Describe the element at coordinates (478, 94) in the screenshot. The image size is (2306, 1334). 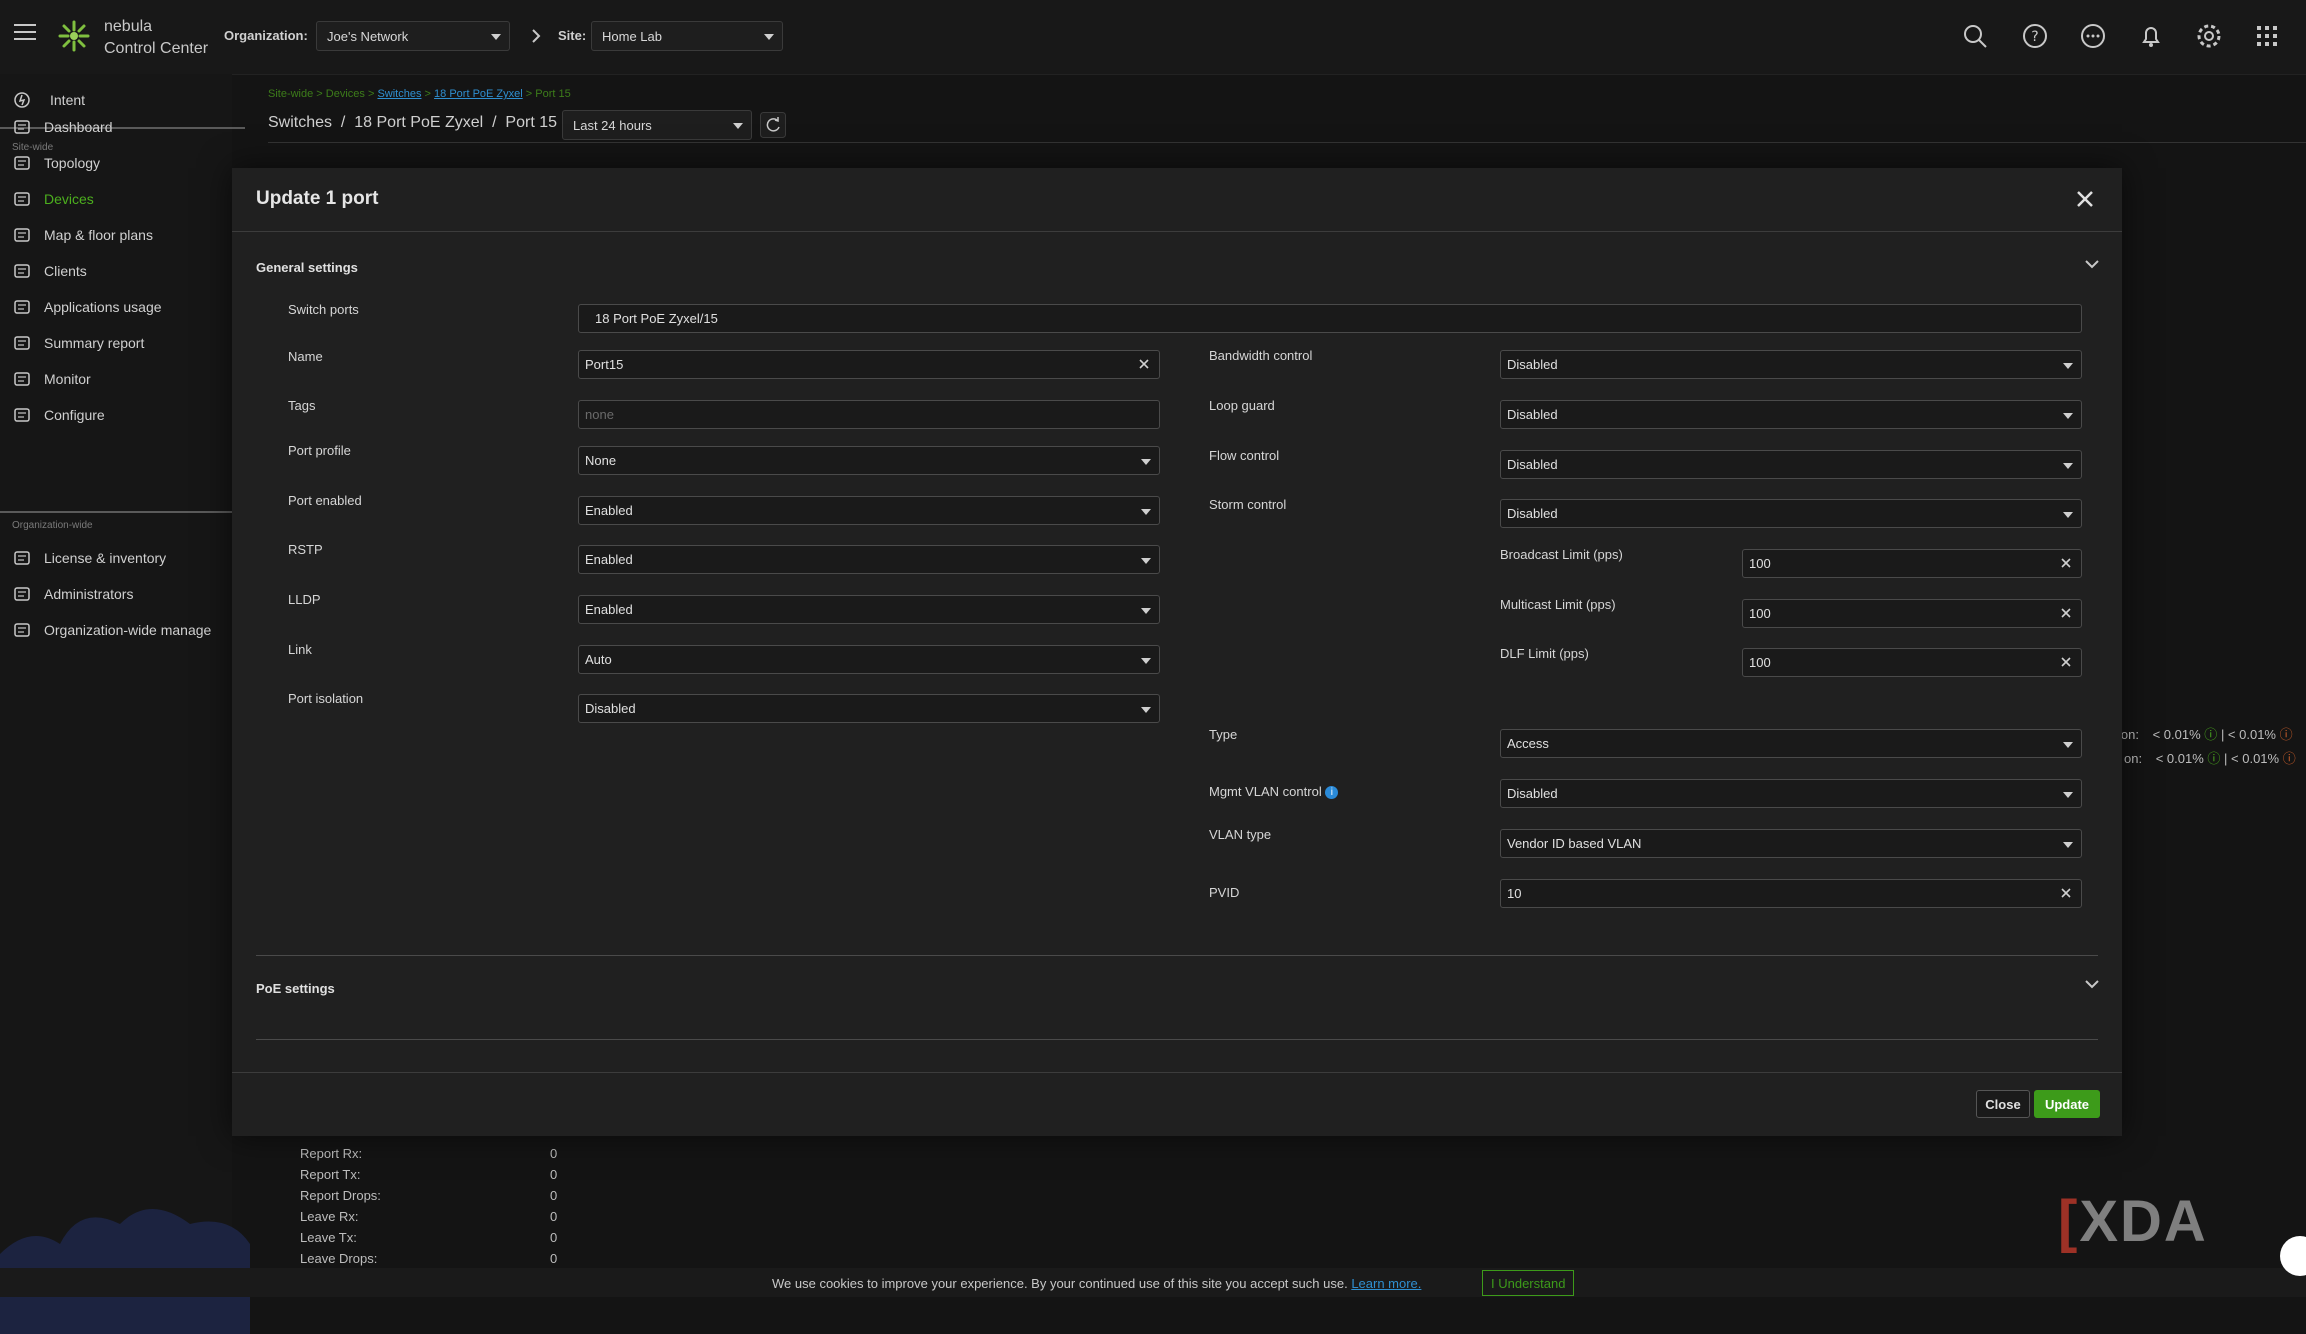
I see `breadcrumb-device: 18 Port PoE Zyxel` at that location.